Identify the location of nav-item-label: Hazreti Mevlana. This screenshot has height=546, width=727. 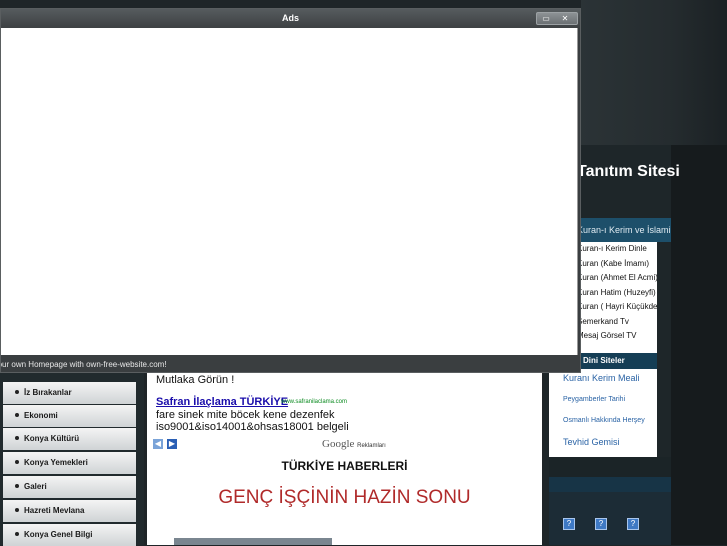
(54, 510).